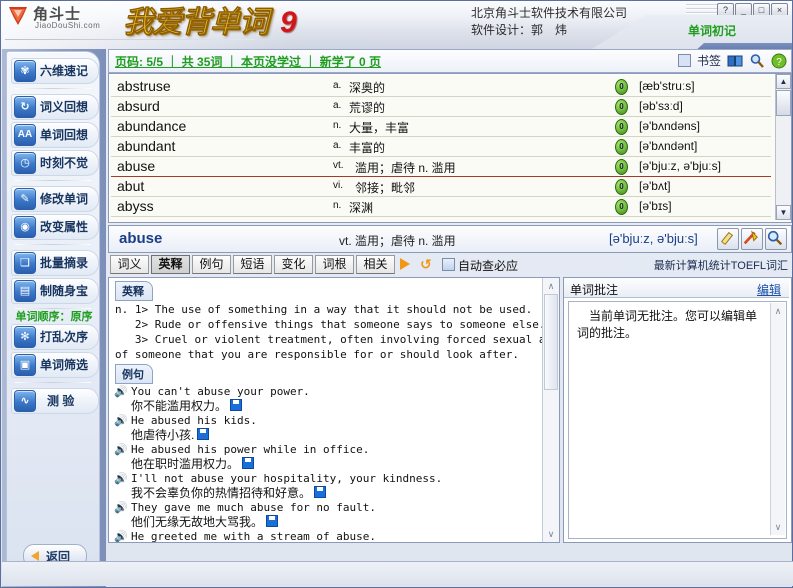 This screenshot has width=793, height=588. I want to click on sidebar-item-shike-bujue: ◷ 时刻不觉, so click(55, 163).